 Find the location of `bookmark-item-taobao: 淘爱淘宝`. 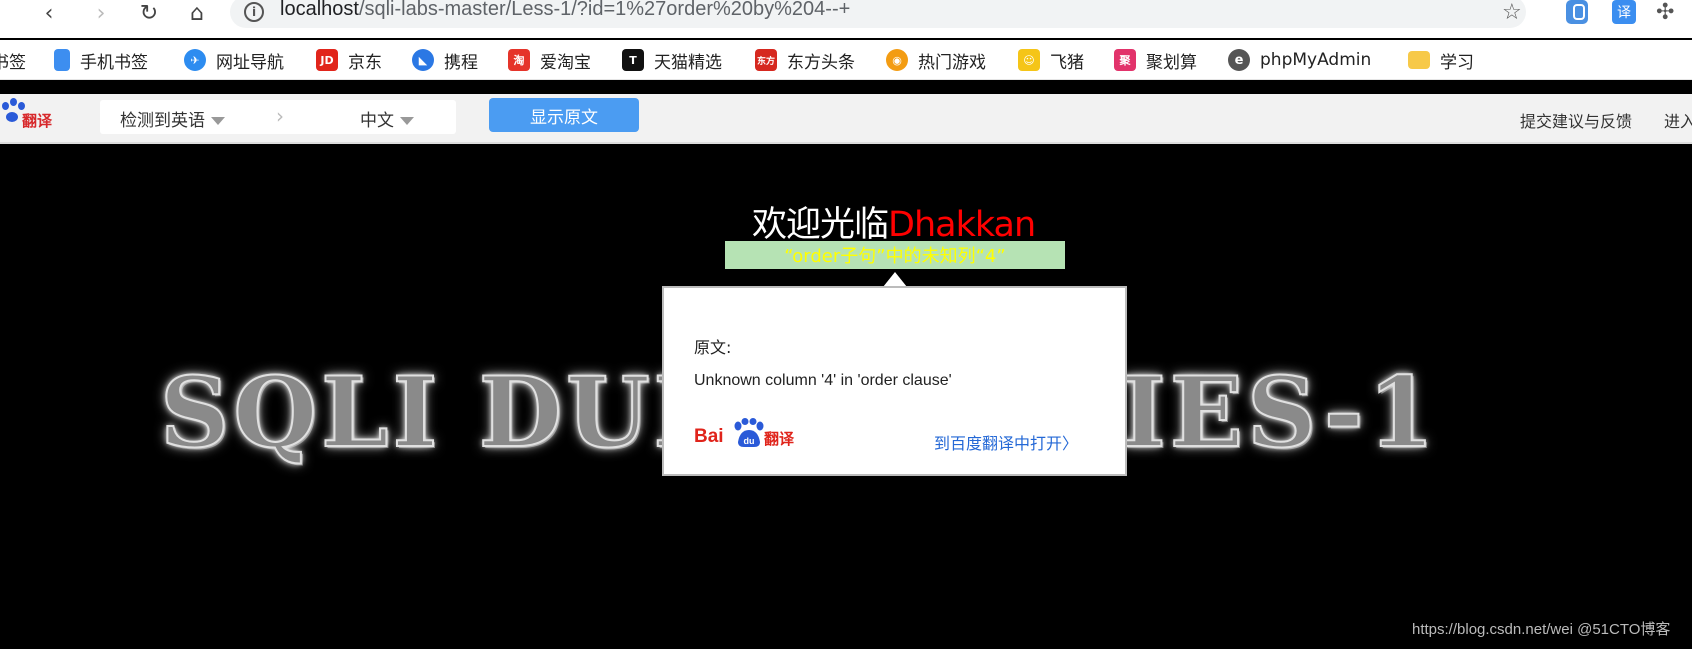

bookmark-item-taobao: 淘爱淘宝 is located at coordinates (549, 60).